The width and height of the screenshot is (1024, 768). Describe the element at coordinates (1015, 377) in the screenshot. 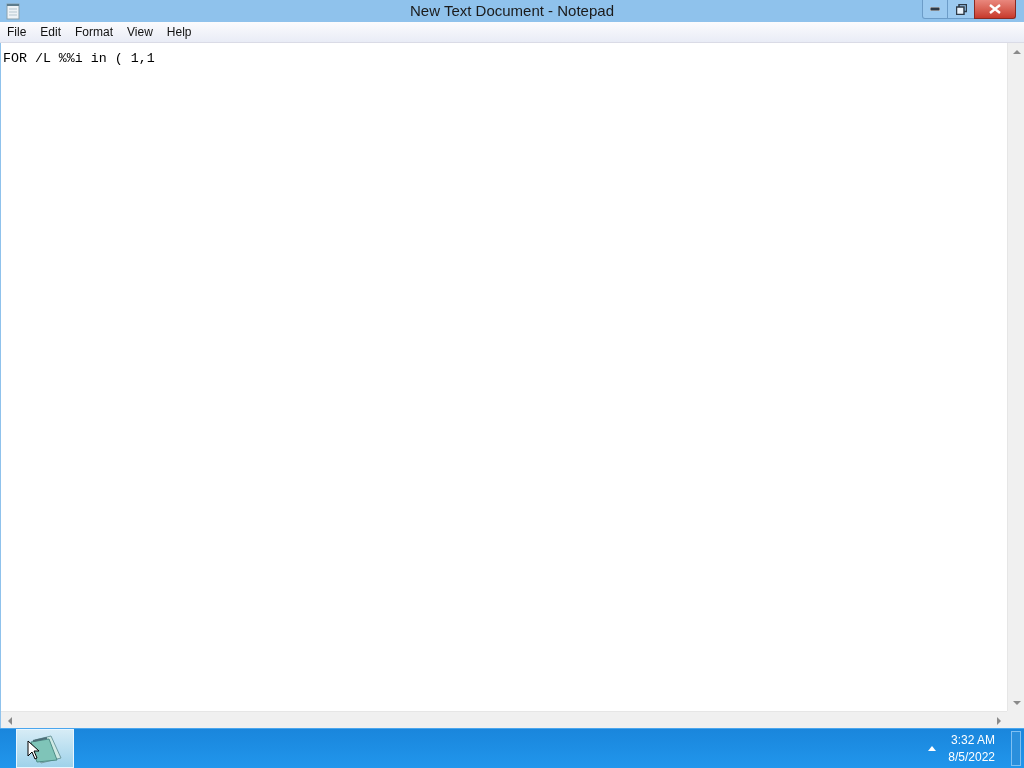

I see `vertical-scrollbar` at that location.